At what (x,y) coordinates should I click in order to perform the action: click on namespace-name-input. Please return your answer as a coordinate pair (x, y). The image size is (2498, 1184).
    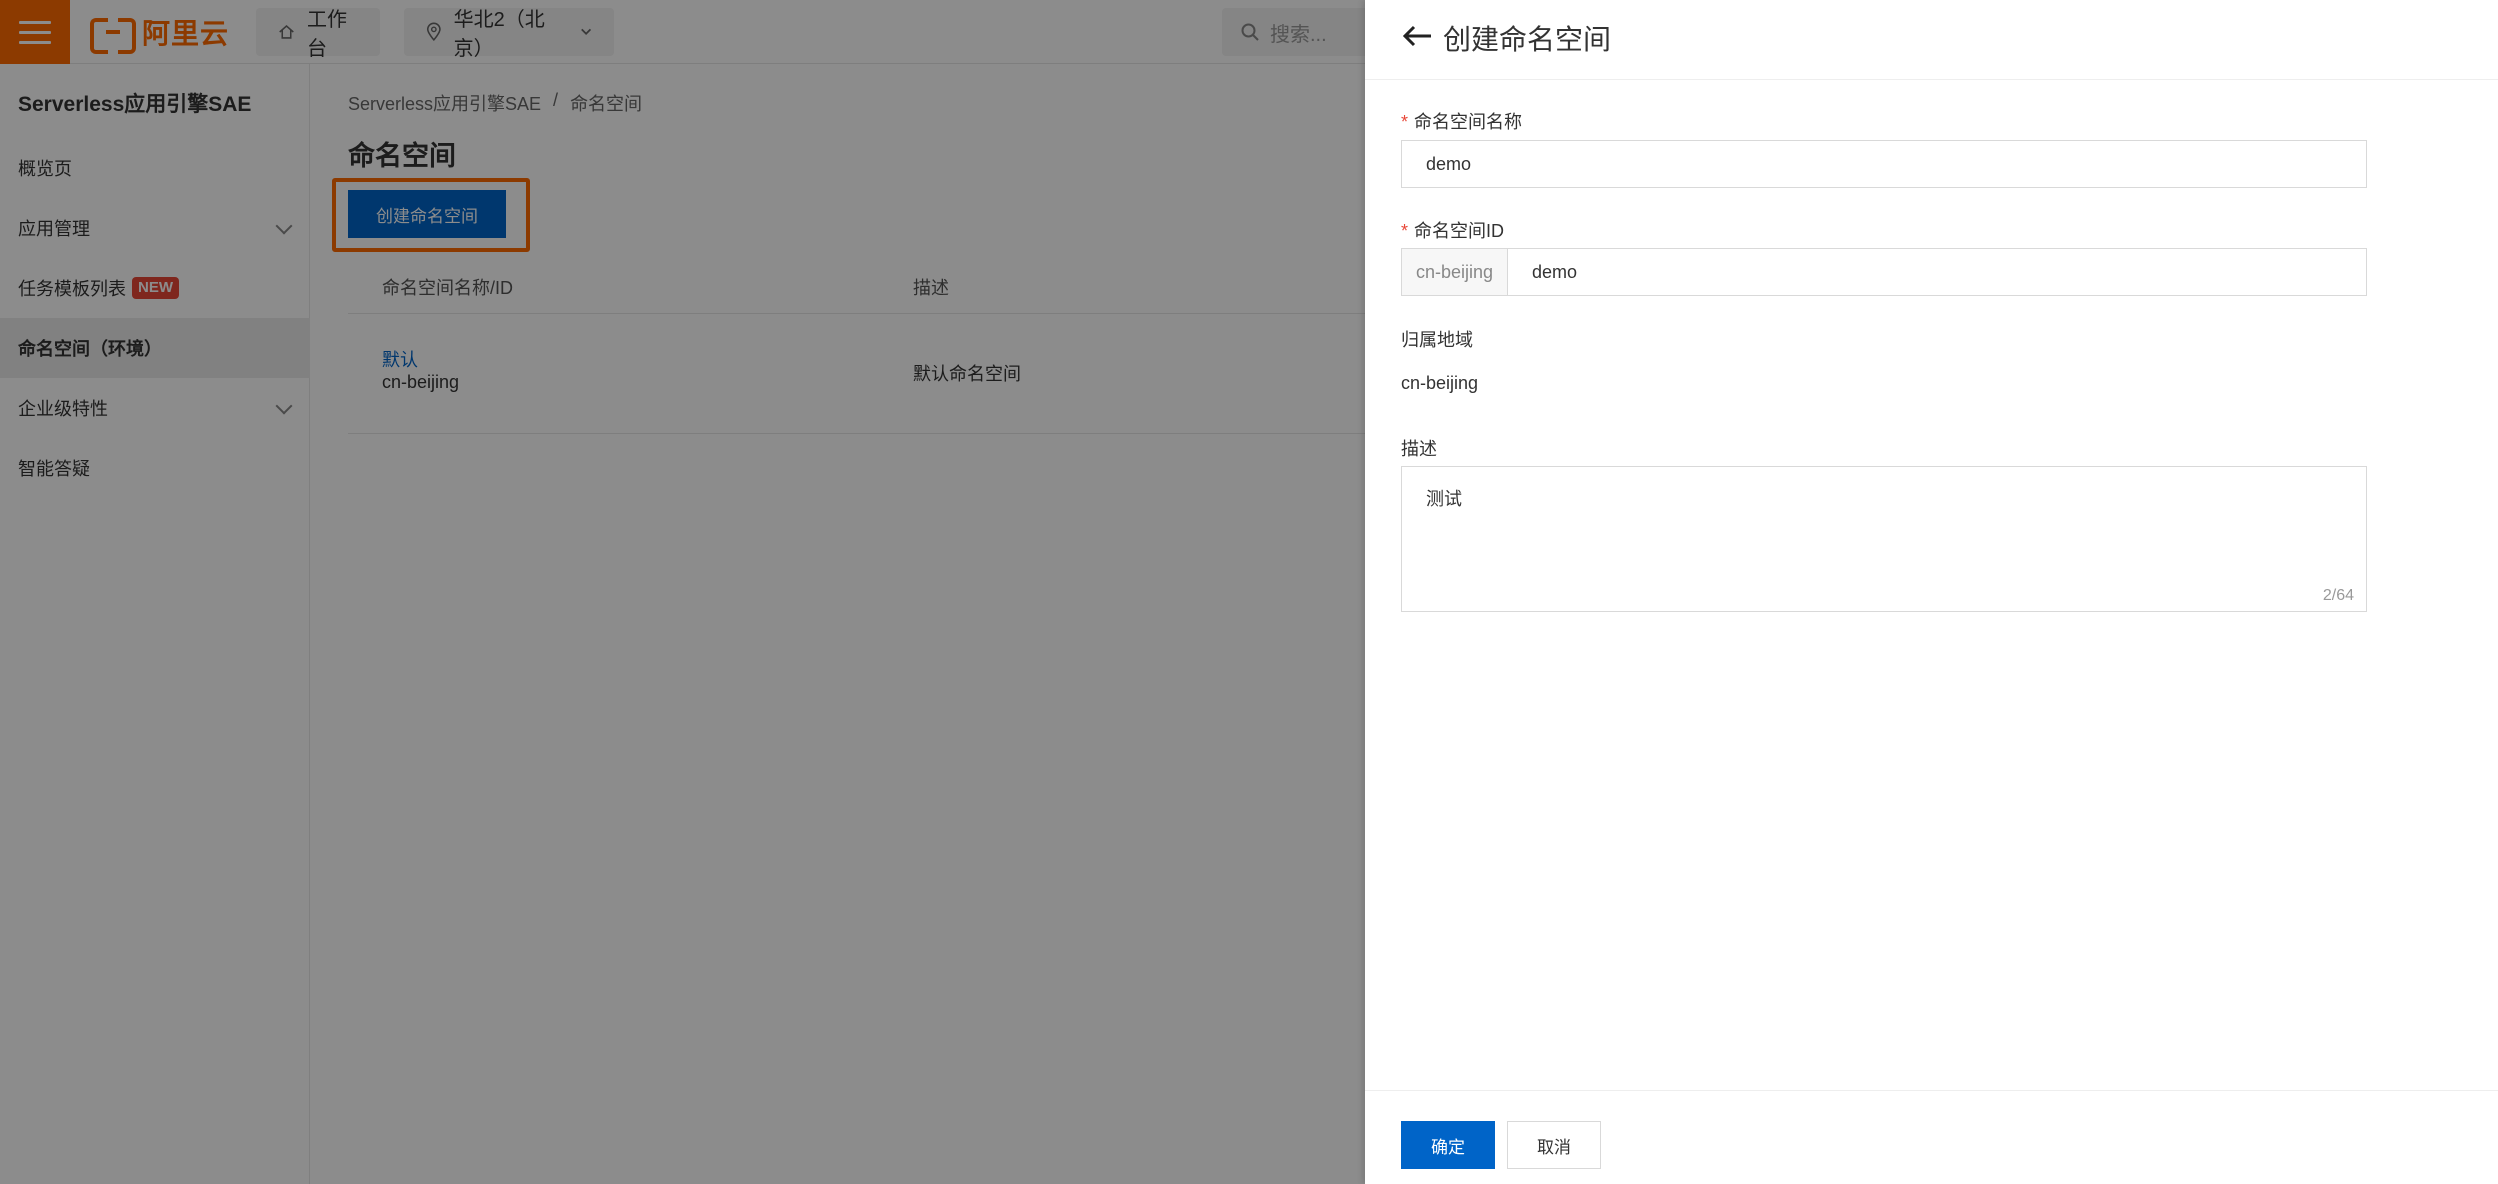
    Looking at the image, I should click on (1884, 164).